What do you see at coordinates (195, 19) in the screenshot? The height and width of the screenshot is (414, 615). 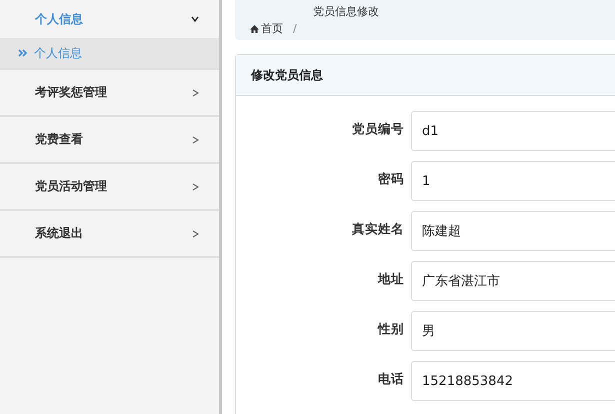 I see `chevron-down-icon` at bounding box center [195, 19].